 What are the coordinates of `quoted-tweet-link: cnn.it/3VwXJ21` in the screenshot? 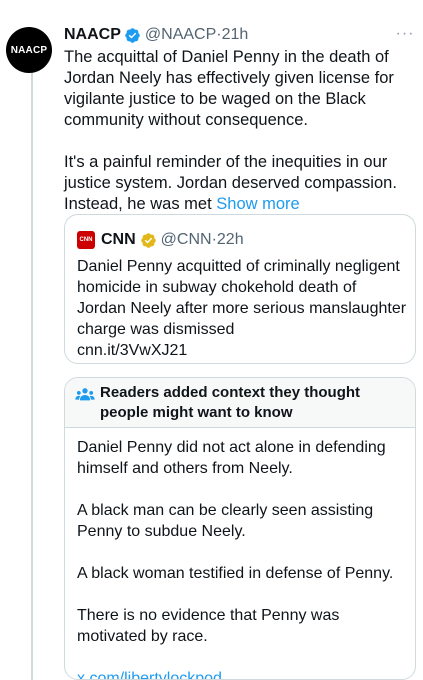 It's located at (132, 350).